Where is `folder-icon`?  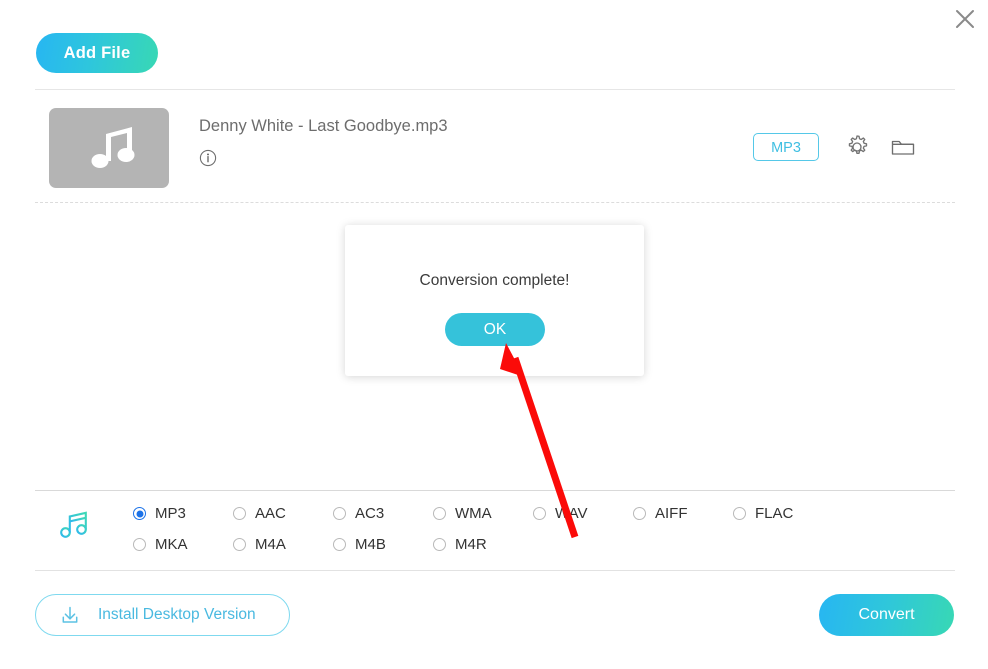
folder-icon is located at coordinates (903, 147).